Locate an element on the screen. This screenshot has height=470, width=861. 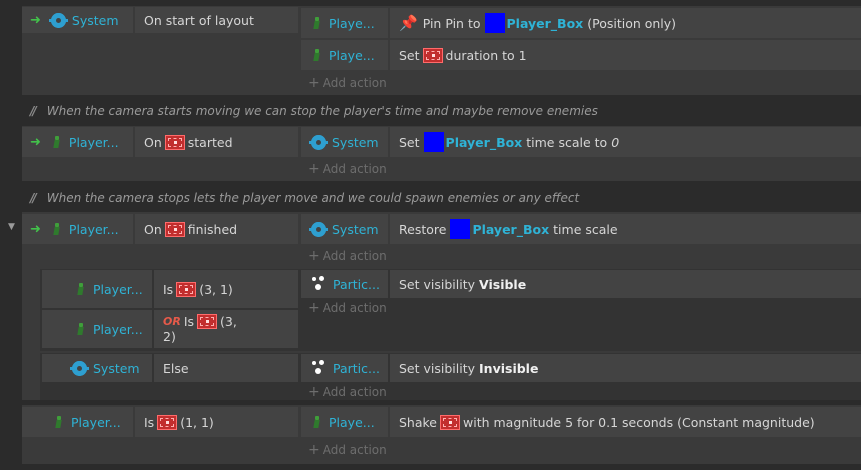
collapse-toggle-icon: ▼ is located at coordinates (11, 227).